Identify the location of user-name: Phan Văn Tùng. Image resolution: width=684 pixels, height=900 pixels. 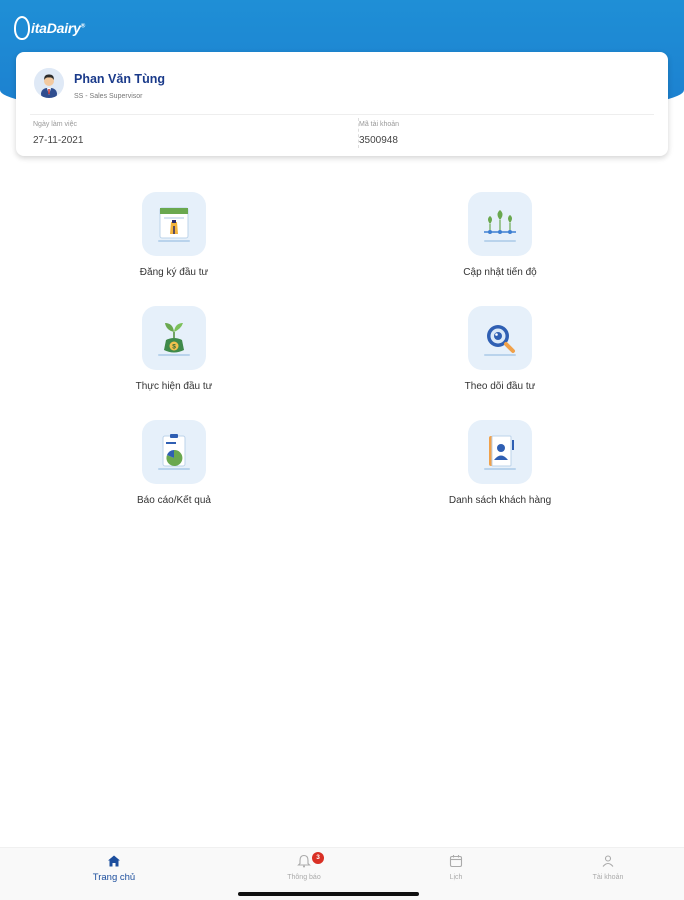
(119, 79).